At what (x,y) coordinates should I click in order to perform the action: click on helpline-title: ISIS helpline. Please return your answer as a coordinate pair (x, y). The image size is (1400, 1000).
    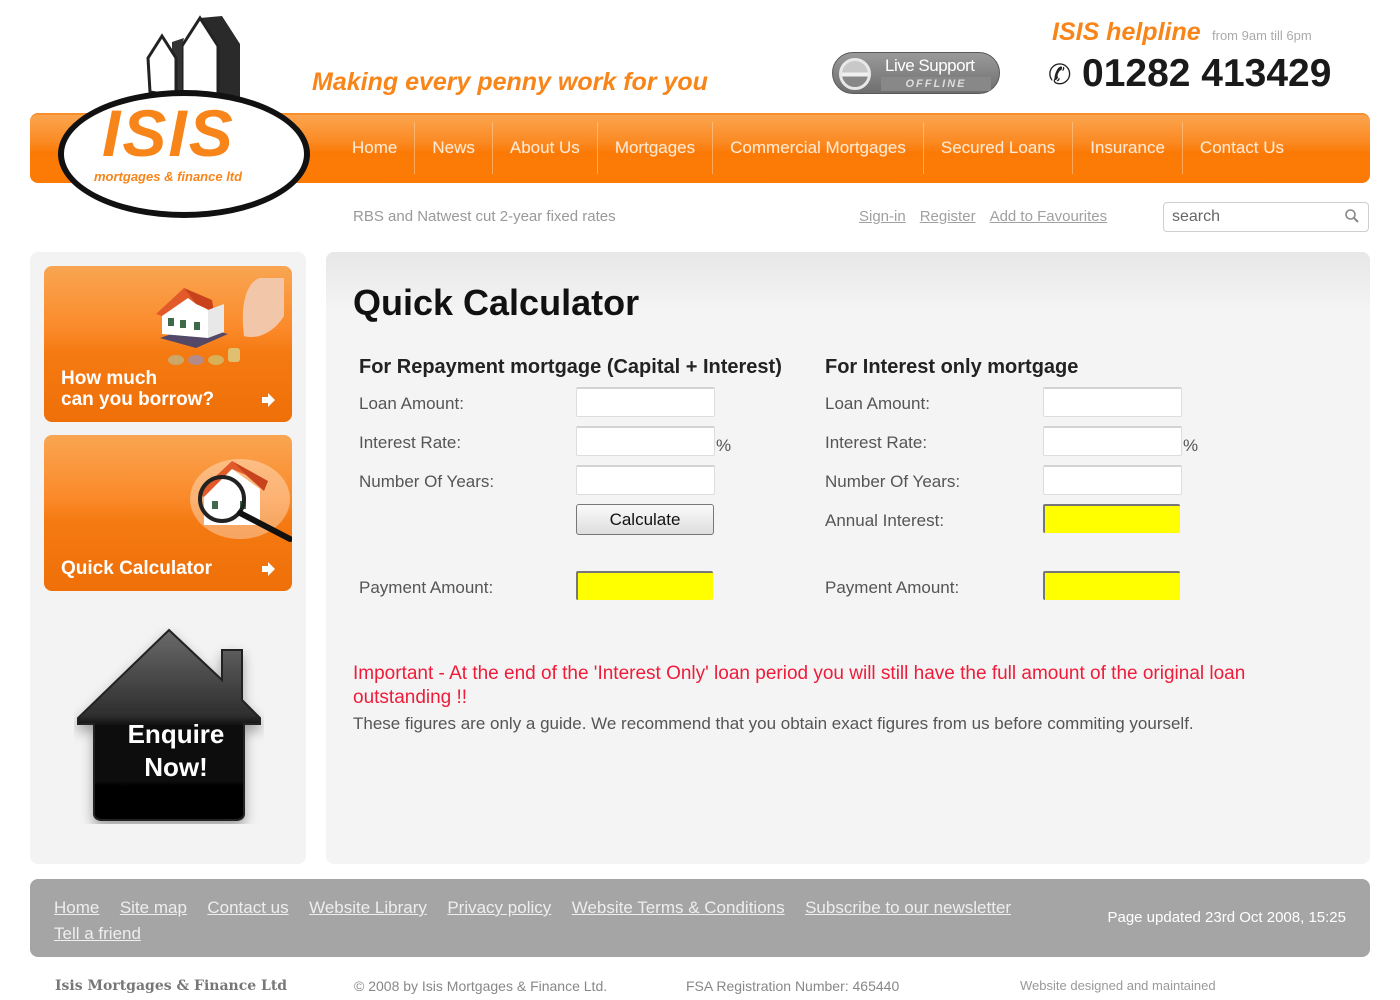
    Looking at the image, I should click on (1126, 32).